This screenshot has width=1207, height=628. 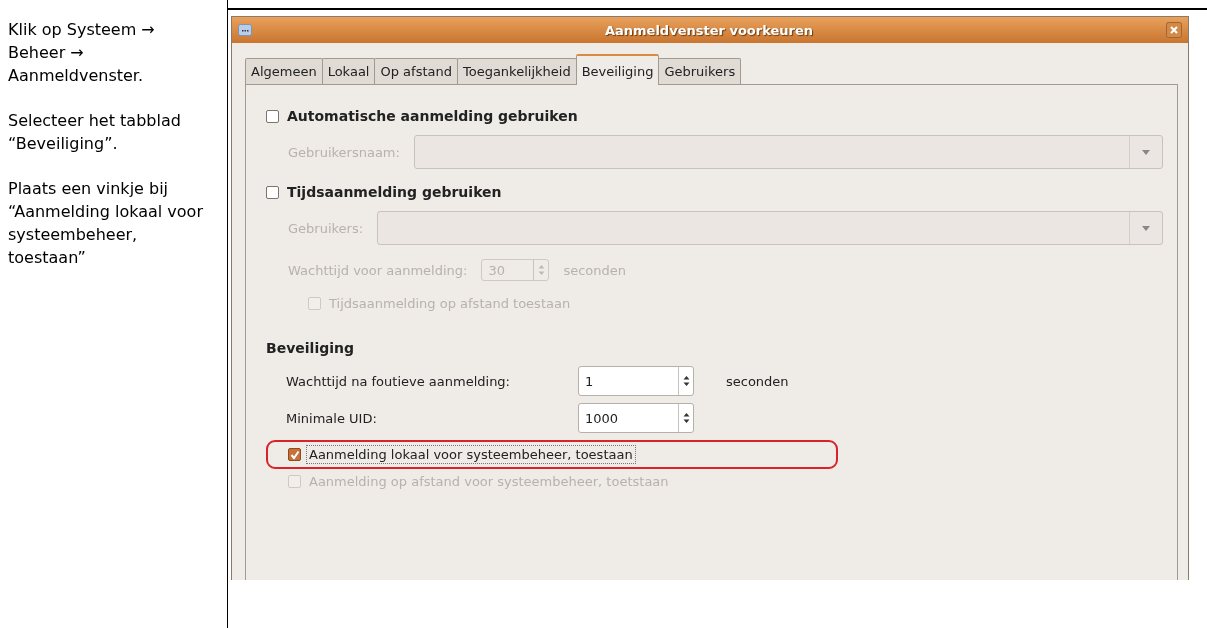 What do you see at coordinates (332, 418) in the screenshot?
I see `field-label: Minimale UID:` at bounding box center [332, 418].